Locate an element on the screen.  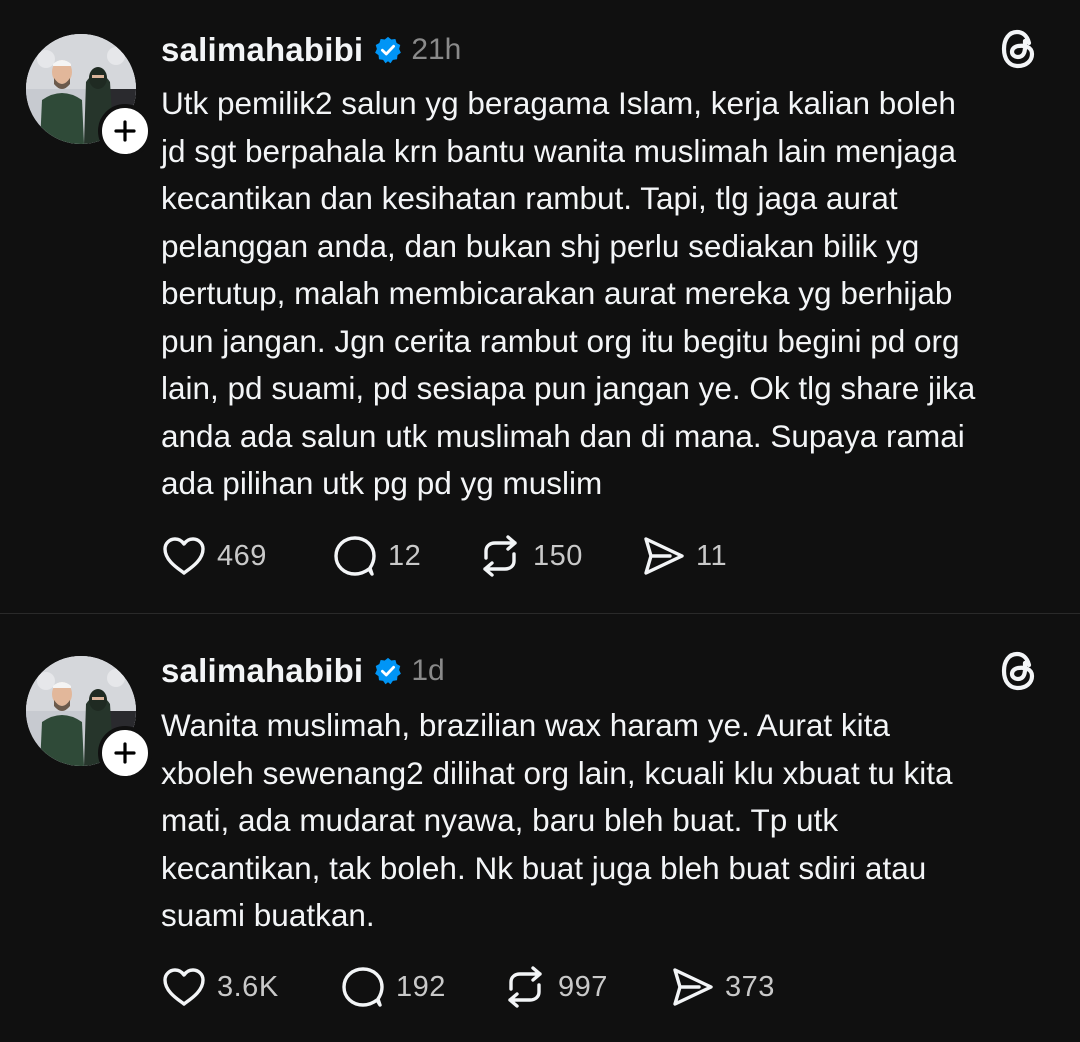
like-count: 469 is located at coordinates (242, 555).